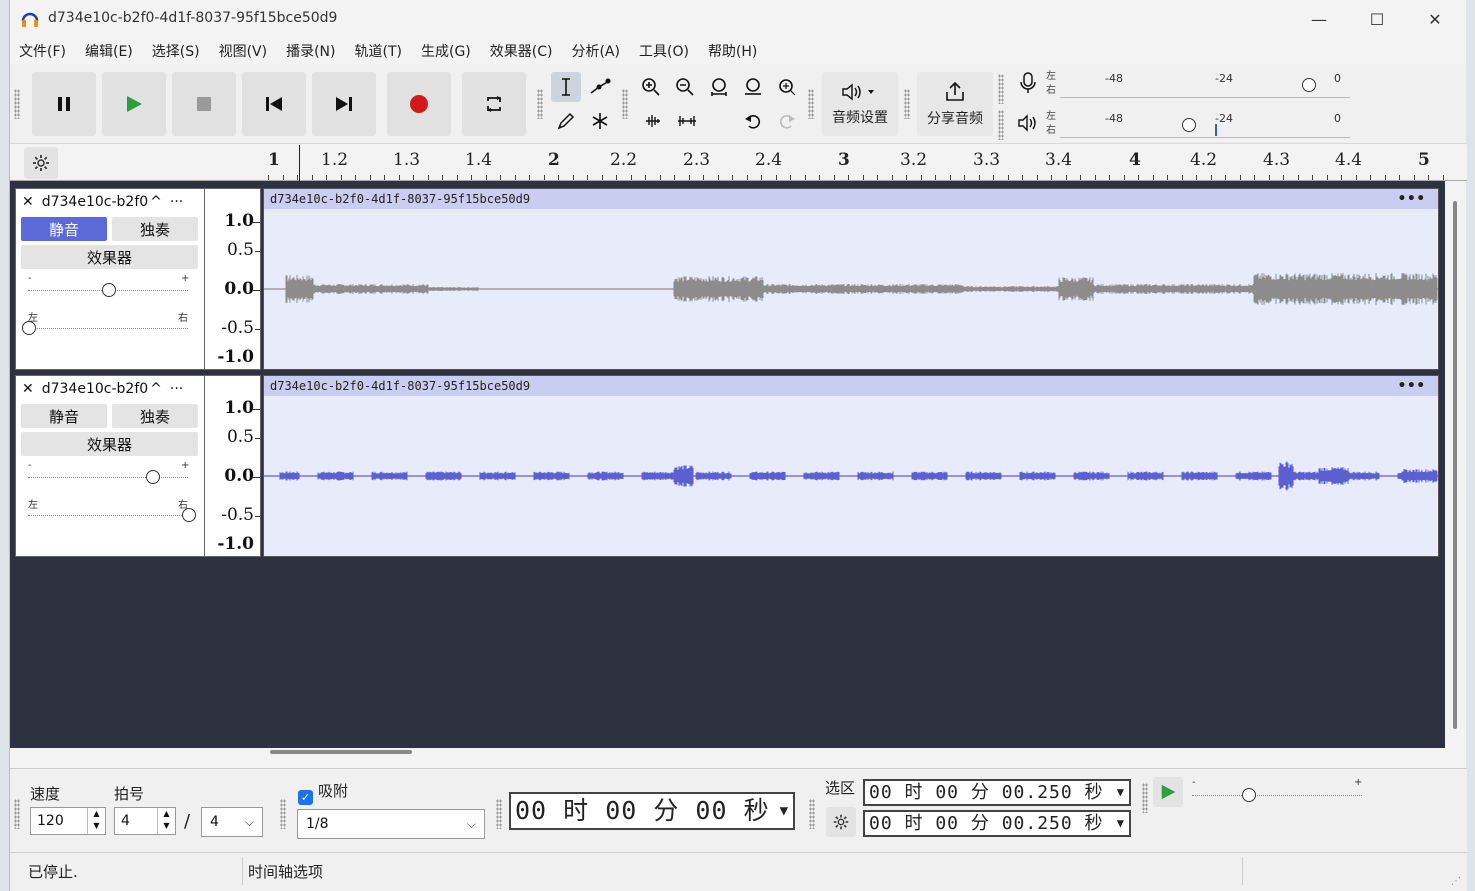 Image resolution: width=1475 pixels, height=891 pixels. I want to click on selection-tool-button, so click(566, 87).